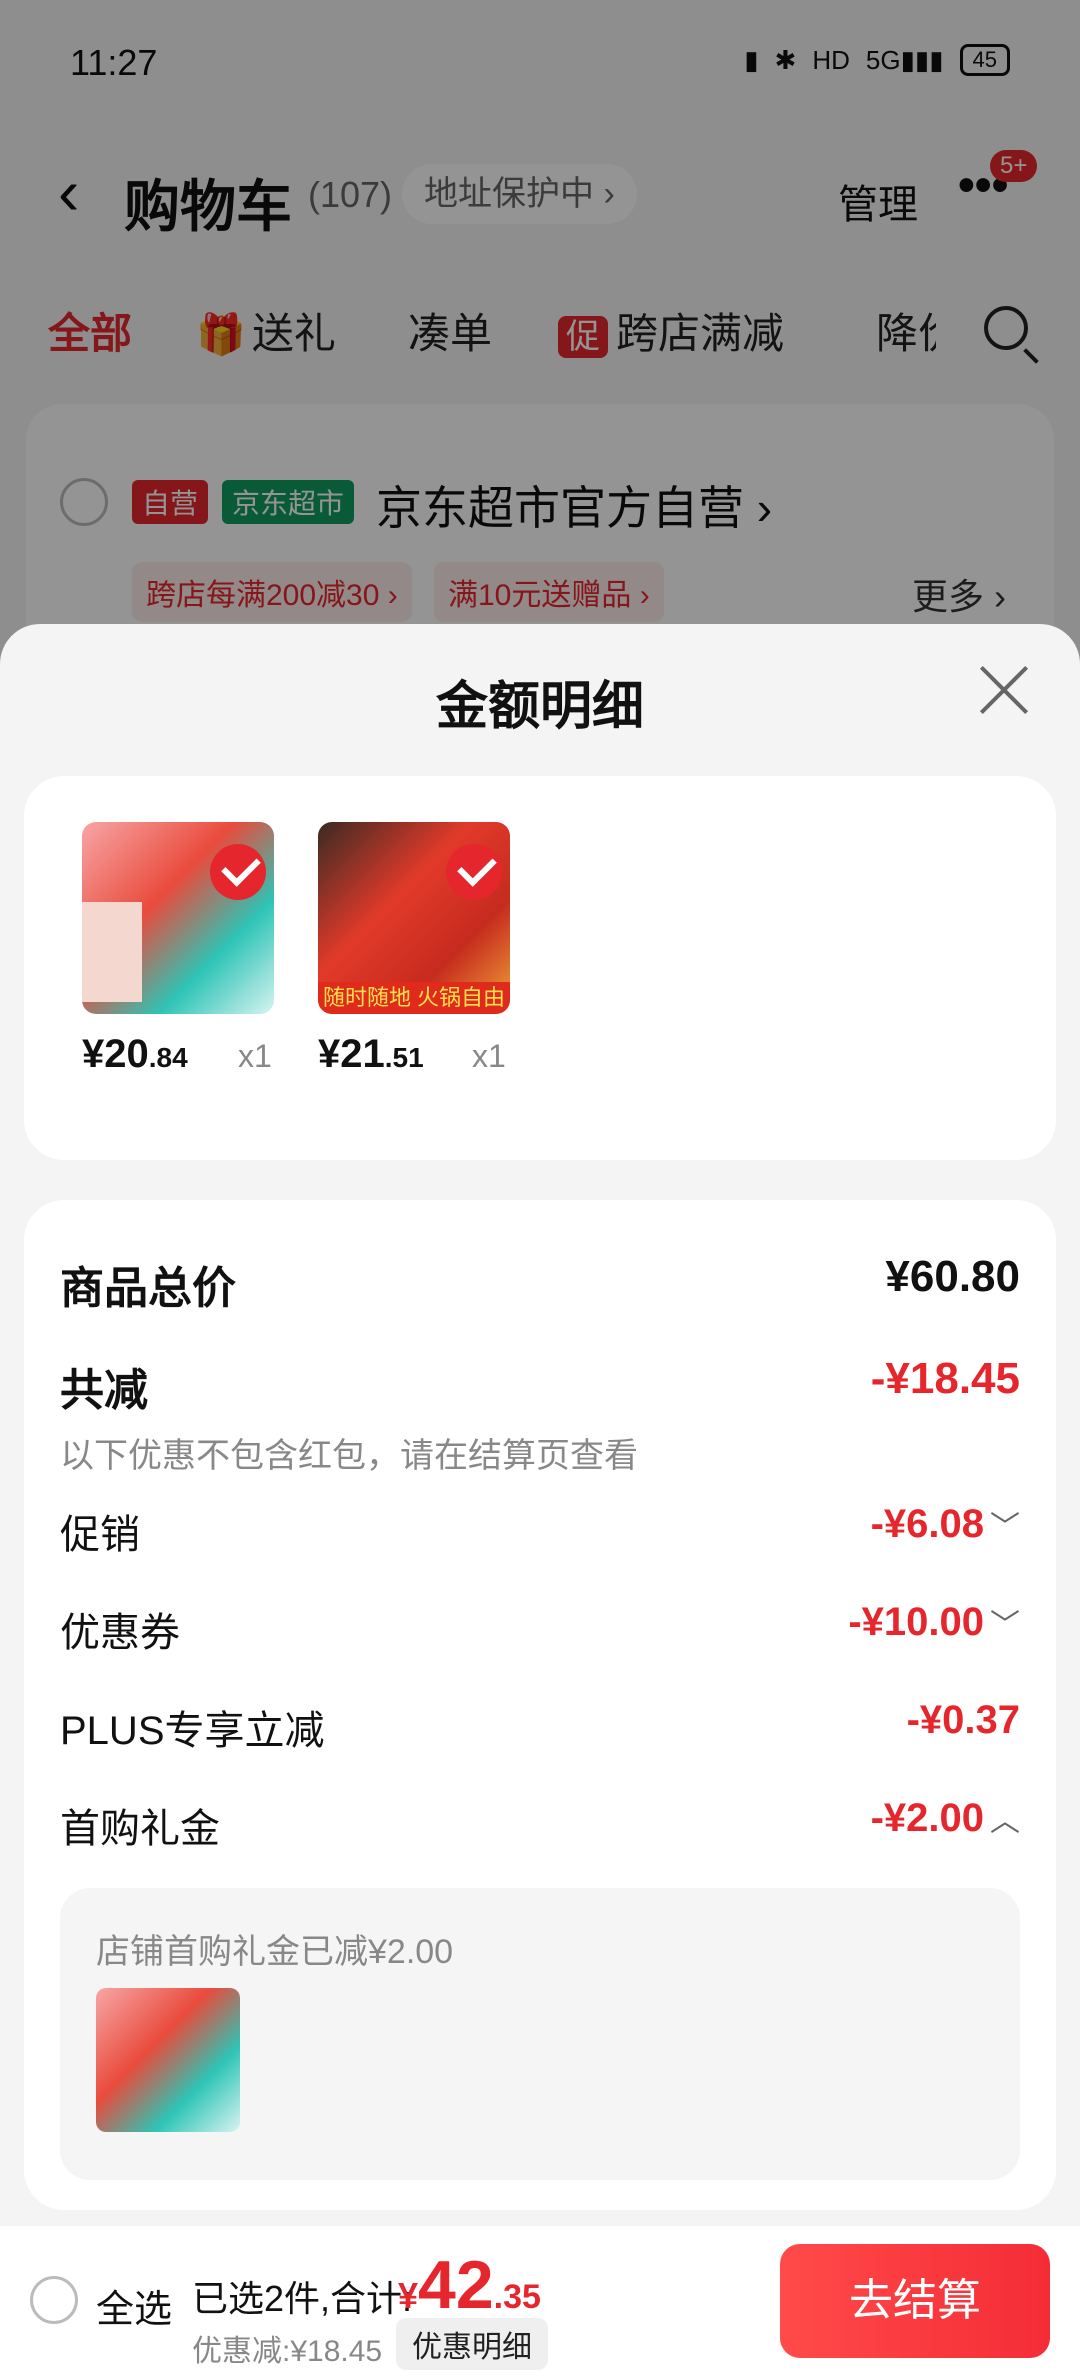 Image resolution: width=1080 pixels, height=2376 pixels. I want to click on product-item, so click(180, 918).